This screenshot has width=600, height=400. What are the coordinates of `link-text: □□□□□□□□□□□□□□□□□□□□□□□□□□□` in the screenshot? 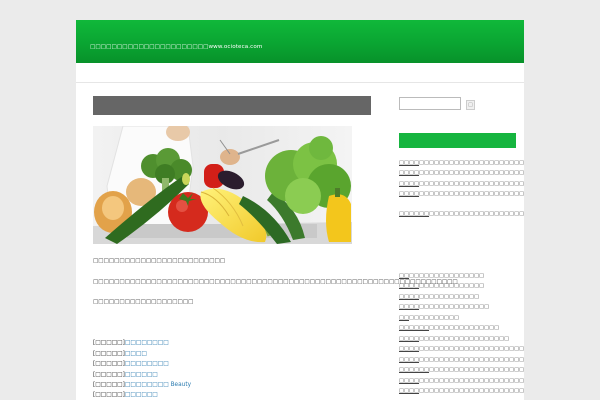 It's located at (471, 194).